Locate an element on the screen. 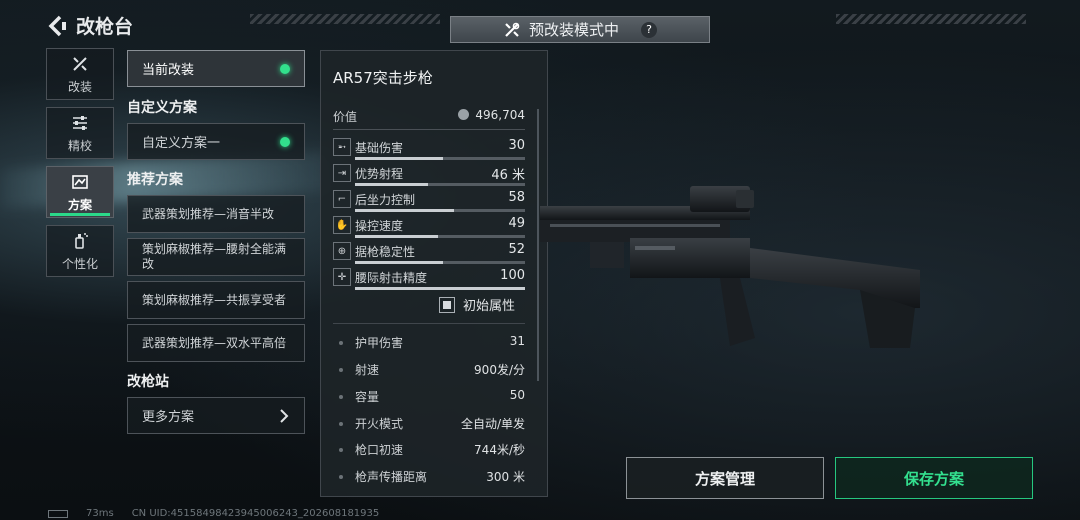 The image size is (1080, 520). rifle-model is located at coordinates (735, 273).